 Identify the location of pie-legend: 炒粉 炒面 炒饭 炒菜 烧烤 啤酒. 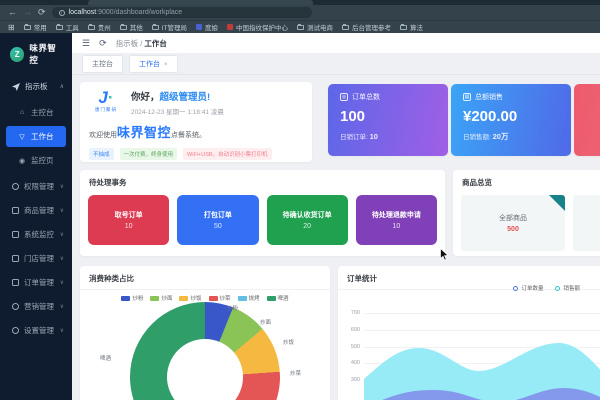
(205, 296).